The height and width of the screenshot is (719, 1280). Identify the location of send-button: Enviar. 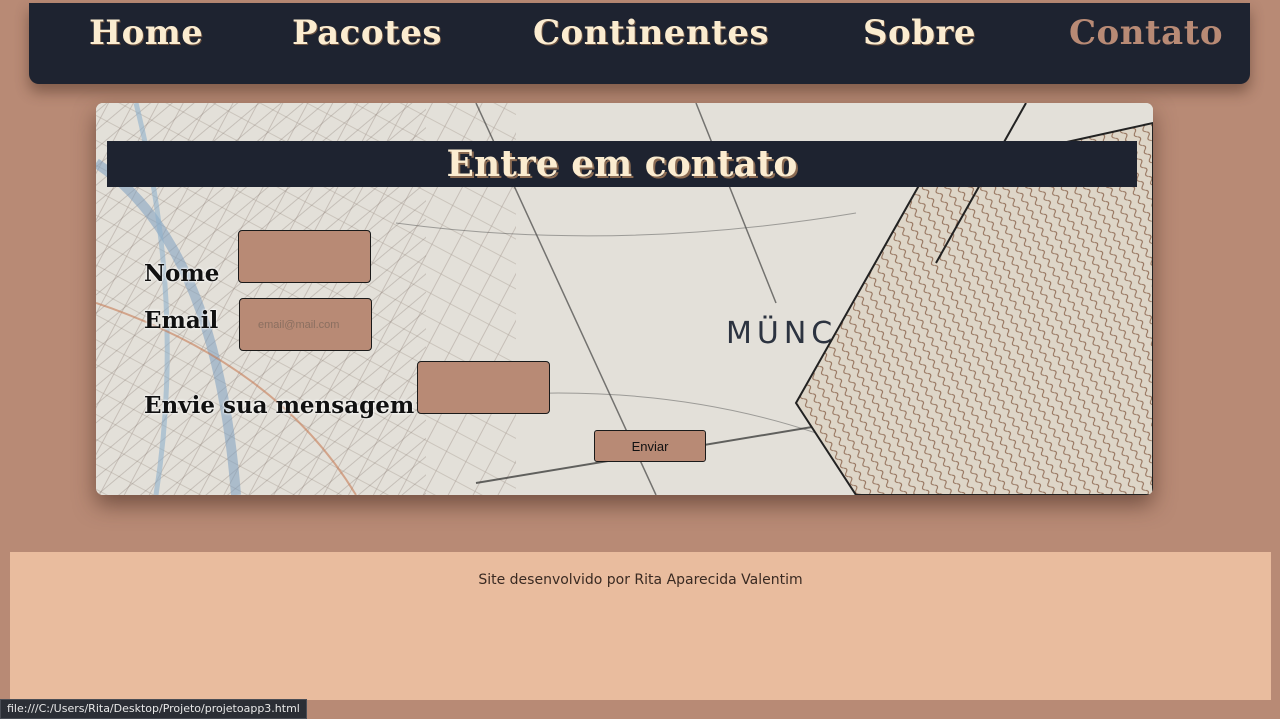
(650, 446).